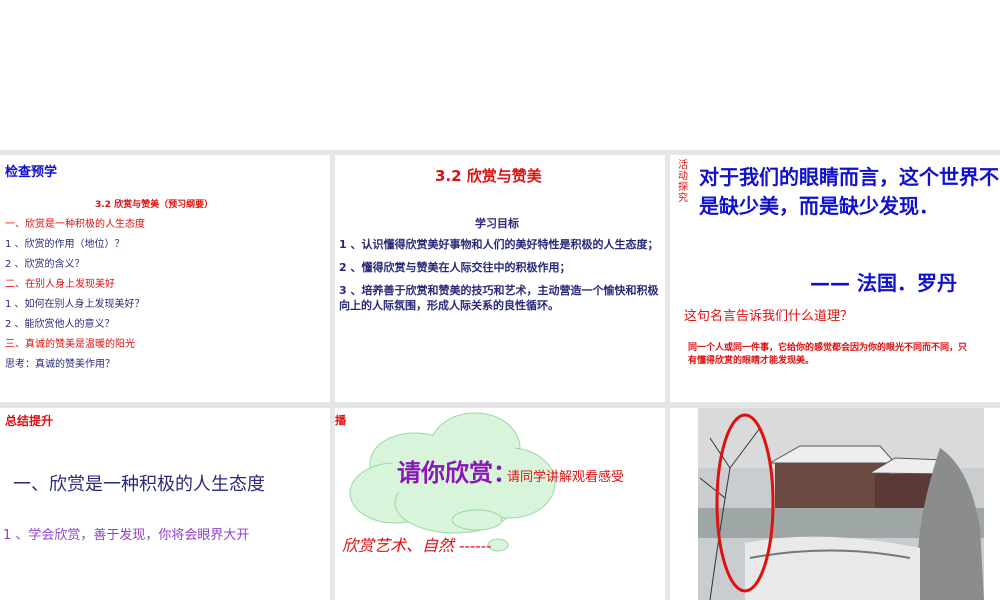 This screenshot has width=1000, height=600. I want to click on goal-item: 1 、认识懂得欣赏美好事物和人们的美好特性是积极的人生态度；, so click(499, 244).